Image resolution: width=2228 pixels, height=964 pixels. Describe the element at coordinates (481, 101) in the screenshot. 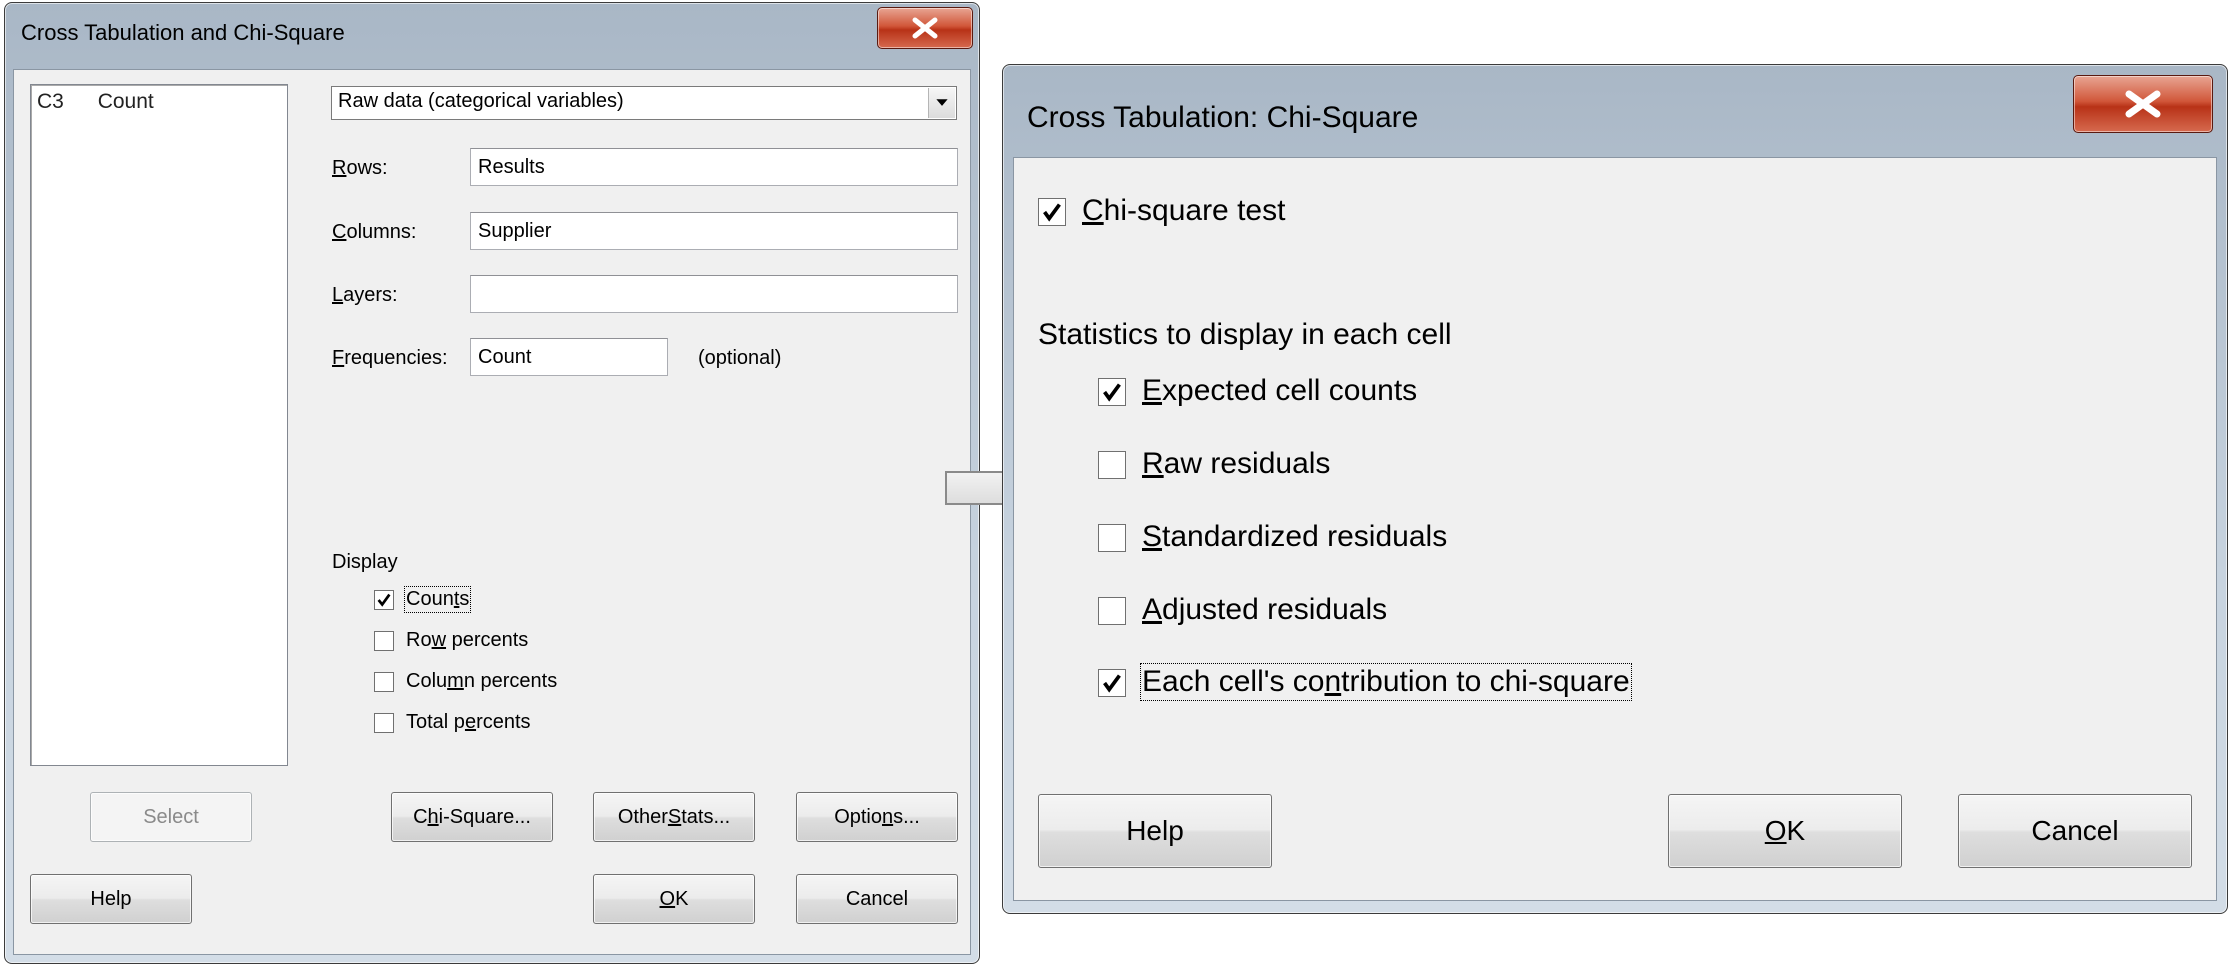

I see `data-type-value: Raw data (categorical variables)` at that location.